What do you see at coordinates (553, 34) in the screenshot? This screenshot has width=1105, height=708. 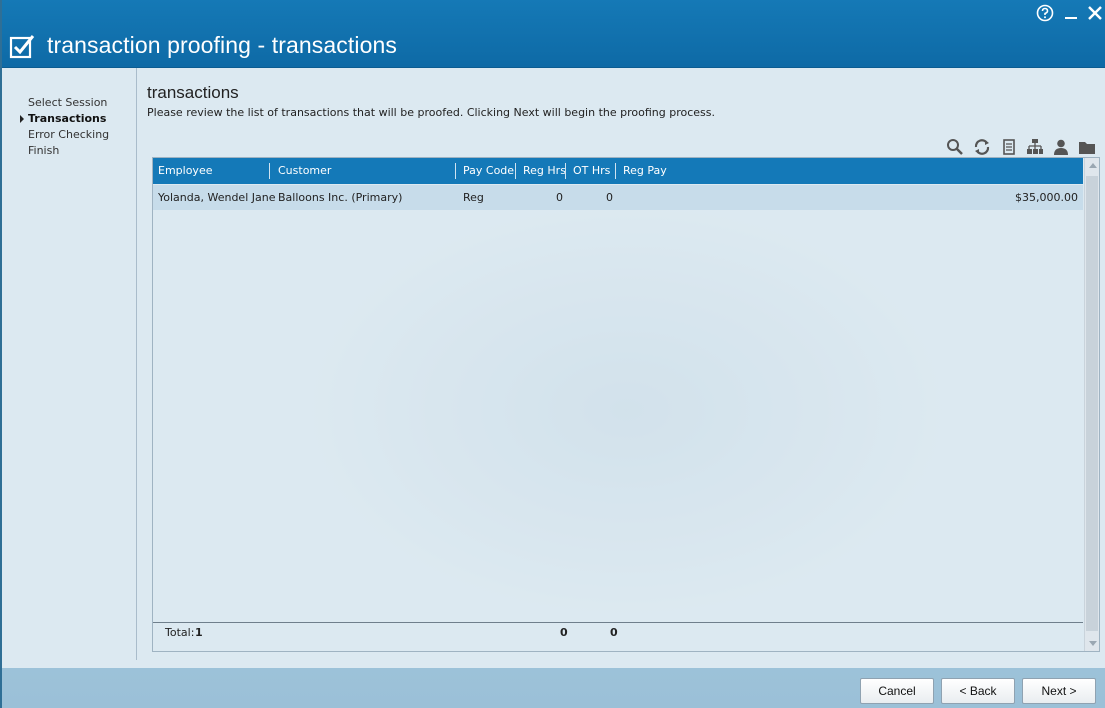 I see `title-bar: transaction proofing - transactions` at bounding box center [553, 34].